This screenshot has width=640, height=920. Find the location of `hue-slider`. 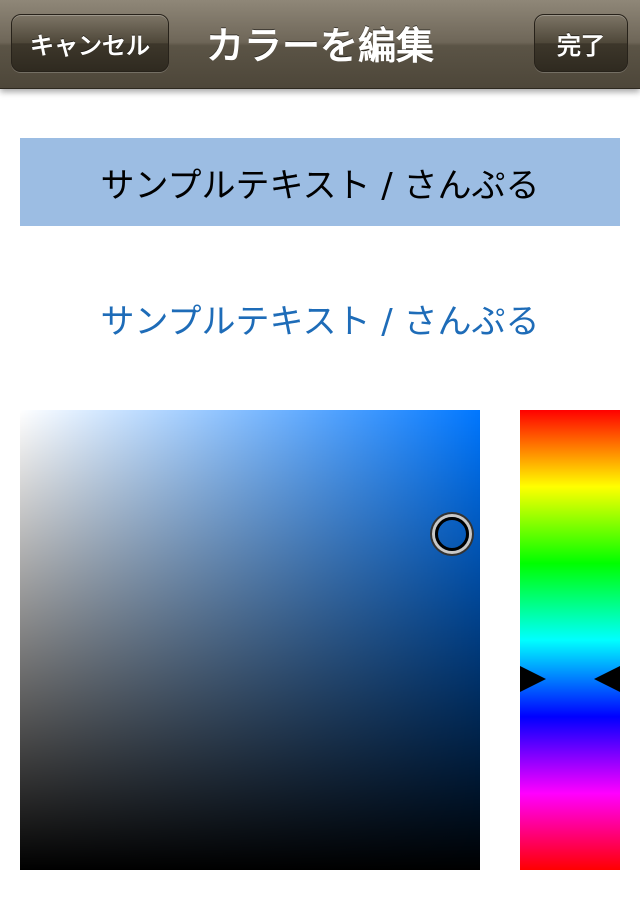

hue-slider is located at coordinates (570, 640).